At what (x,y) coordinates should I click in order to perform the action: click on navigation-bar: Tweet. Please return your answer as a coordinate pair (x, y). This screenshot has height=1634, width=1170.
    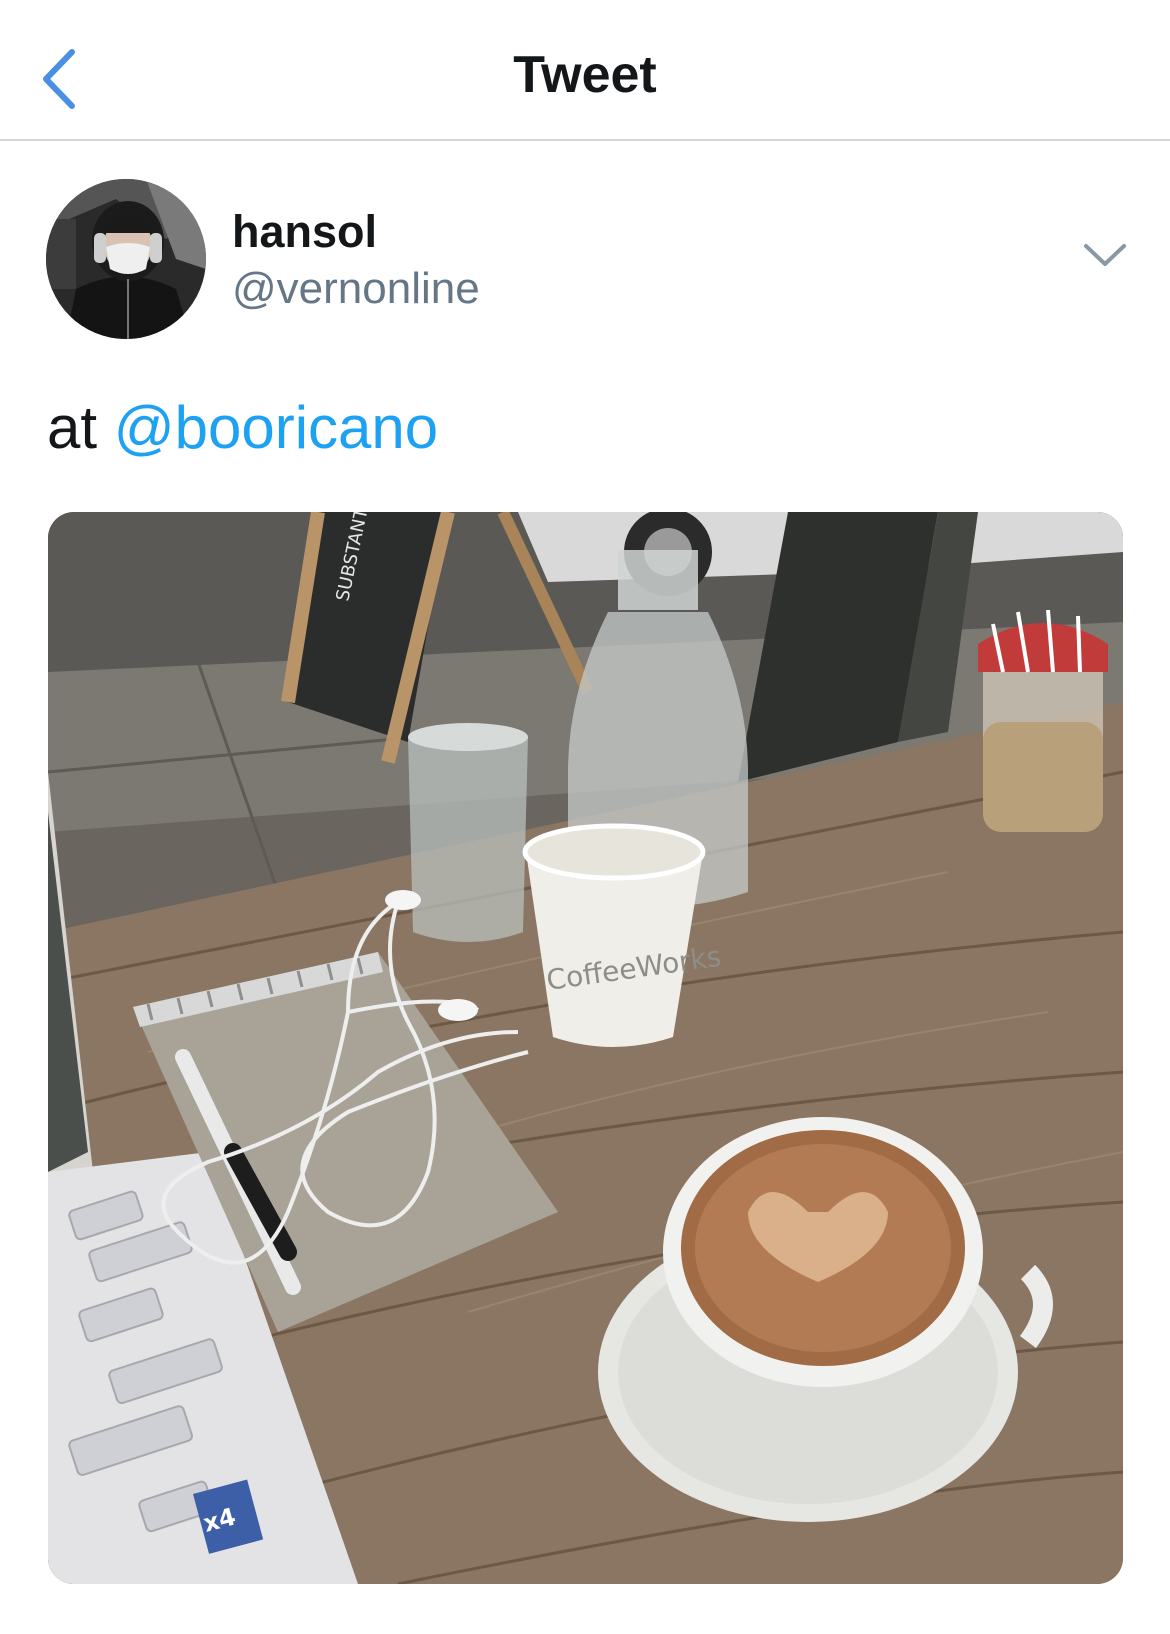
    Looking at the image, I should click on (585, 70).